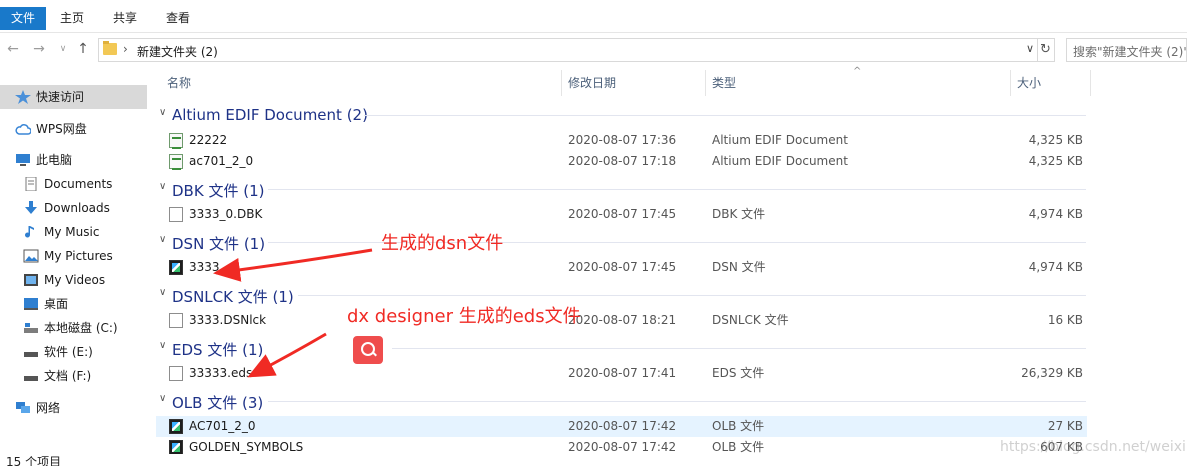 The image size is (1187, 466). I want to click on sidebar-item-label: 桌面, so click(56, 304).